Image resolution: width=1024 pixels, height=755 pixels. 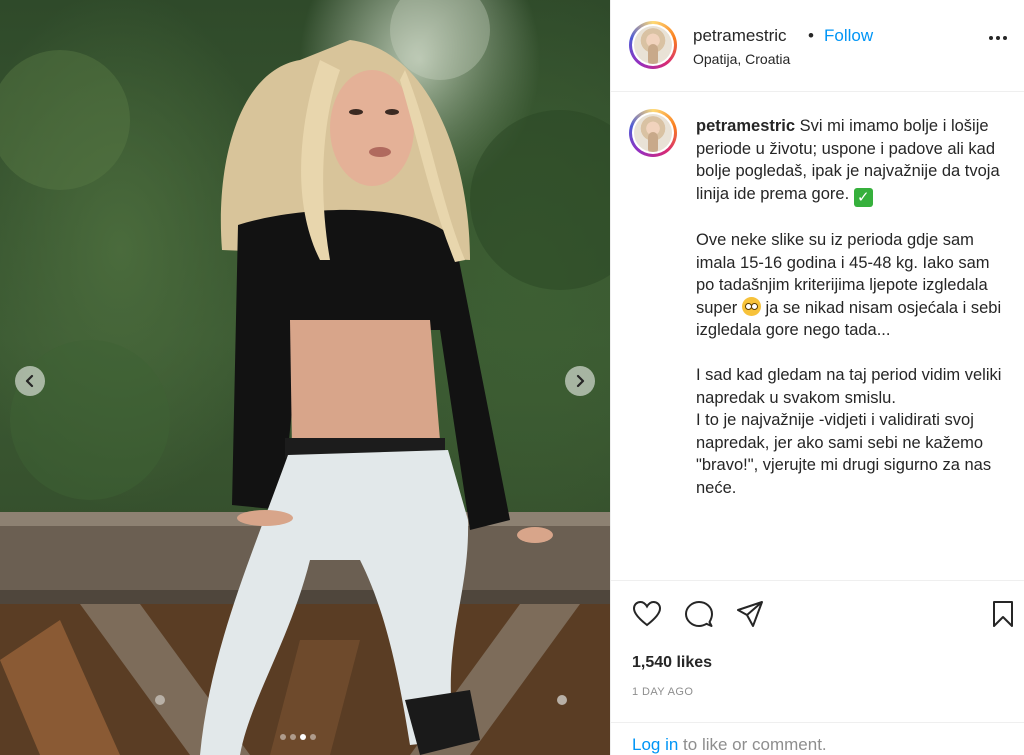 I want to click on login-prompt: Log in to like or comment., so click(x=817, y=738).